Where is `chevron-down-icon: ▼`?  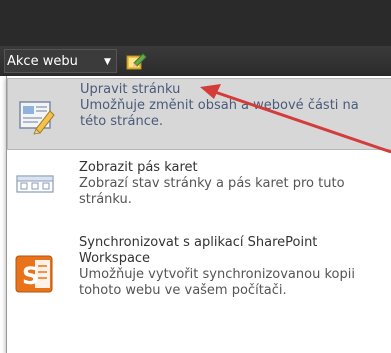
chevron-down-icon: ▼ is located at coordinates (107, 62).